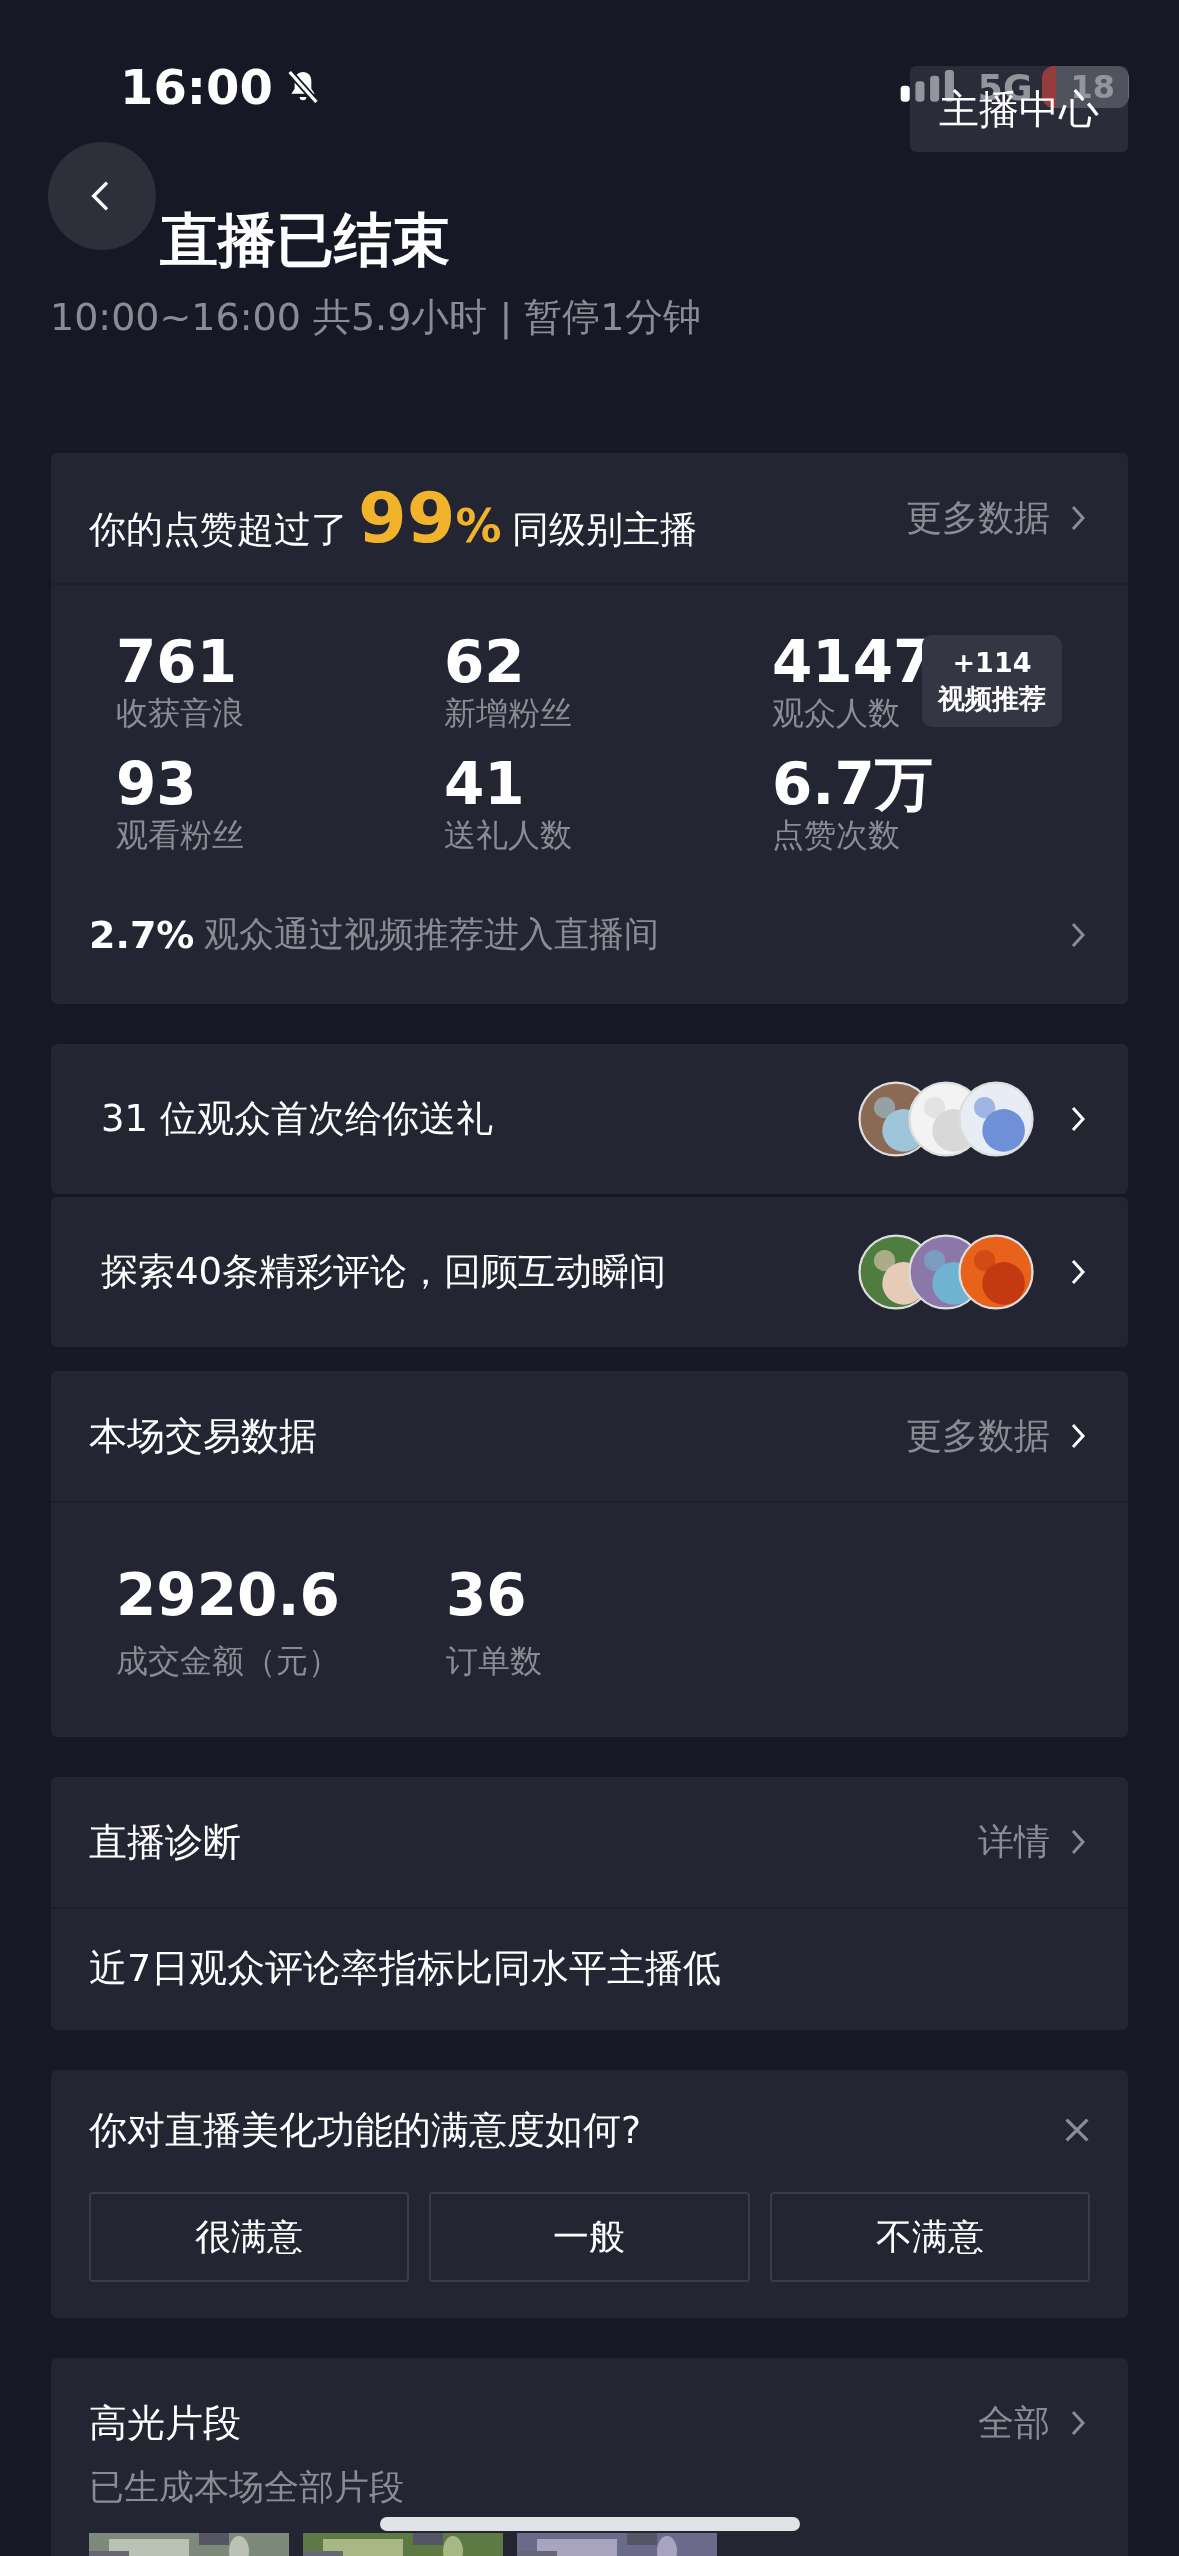  What do you see at coordinates (393, 518) in the screenshot?
I see `likes-ranking-text: 你的点赞超过了 99% 同级别主播` at bounding box center [393, 518].